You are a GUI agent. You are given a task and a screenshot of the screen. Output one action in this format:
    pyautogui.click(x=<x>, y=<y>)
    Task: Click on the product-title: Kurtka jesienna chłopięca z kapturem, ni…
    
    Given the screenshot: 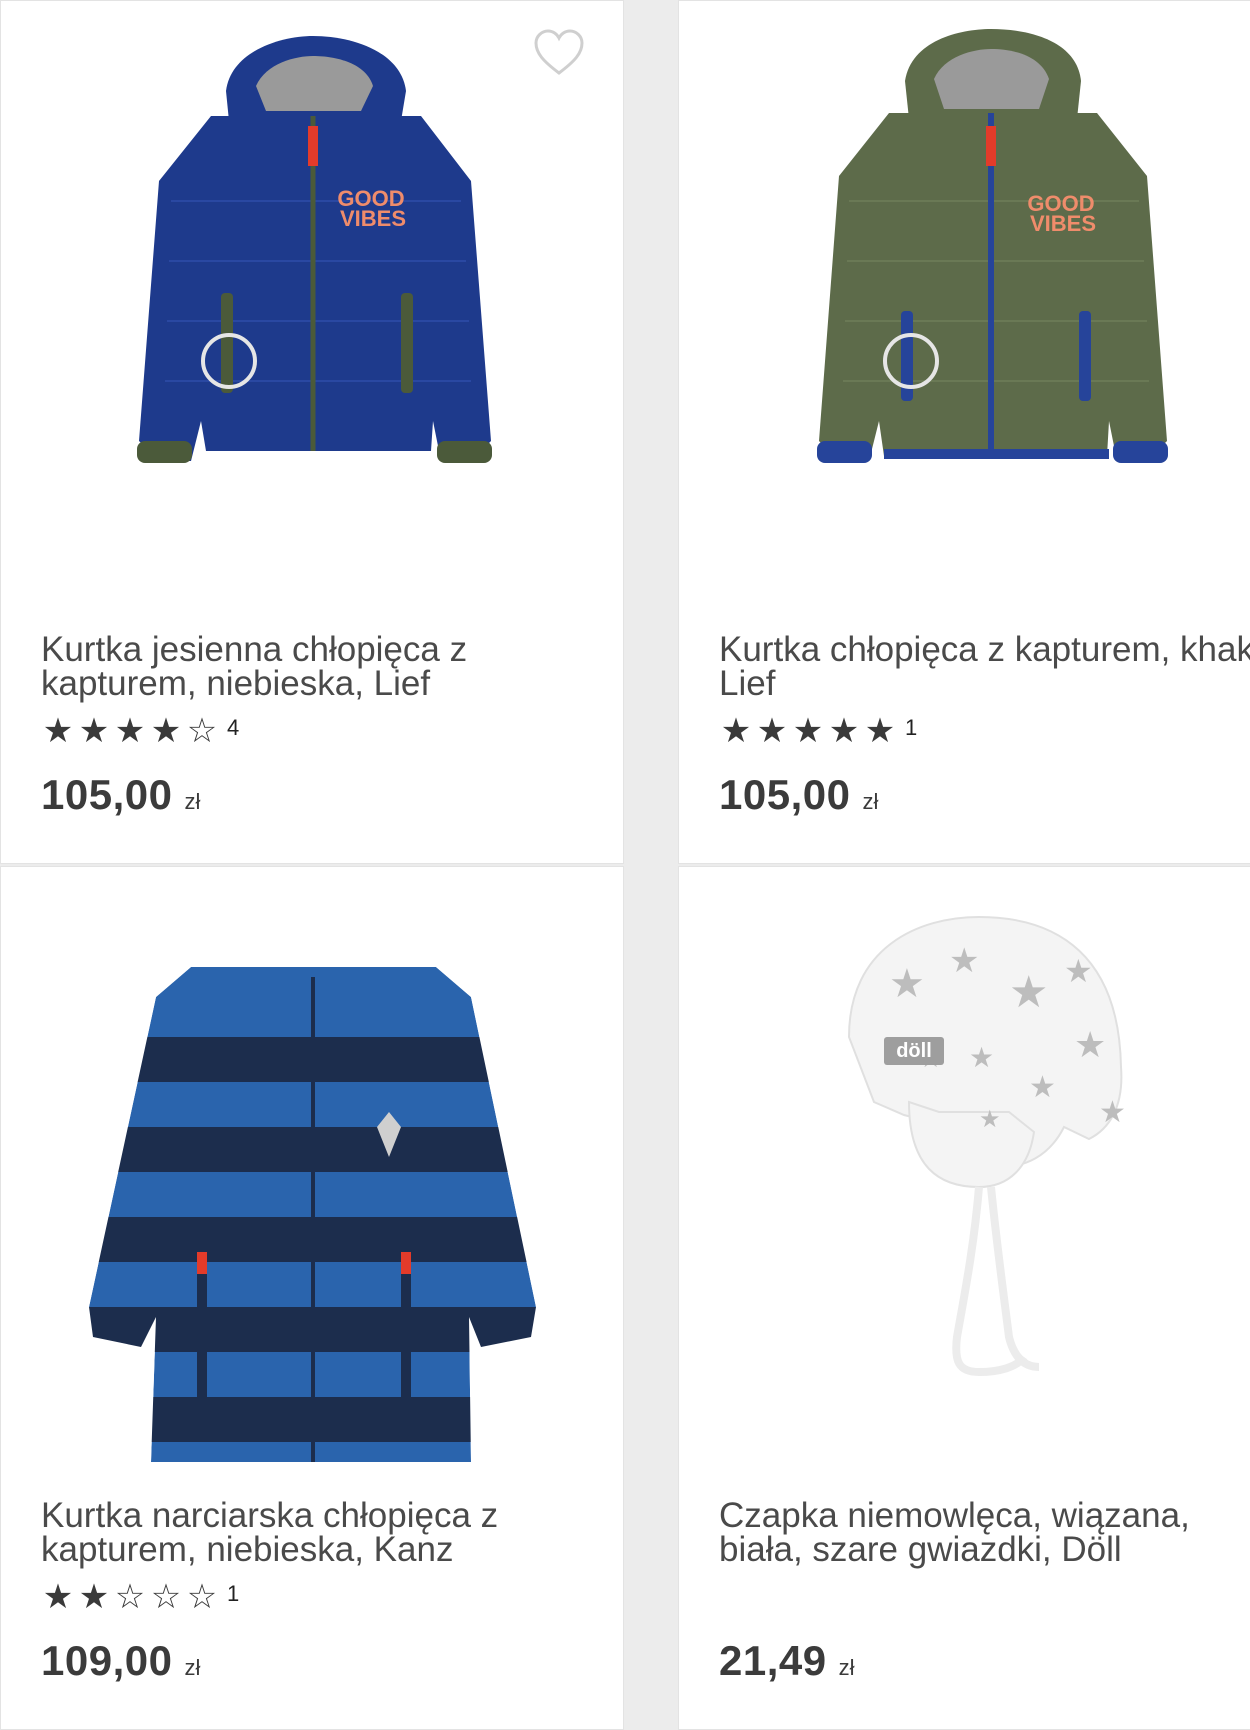 What is the action you would take?
    pyautogui.click(x=332, y=666)
    